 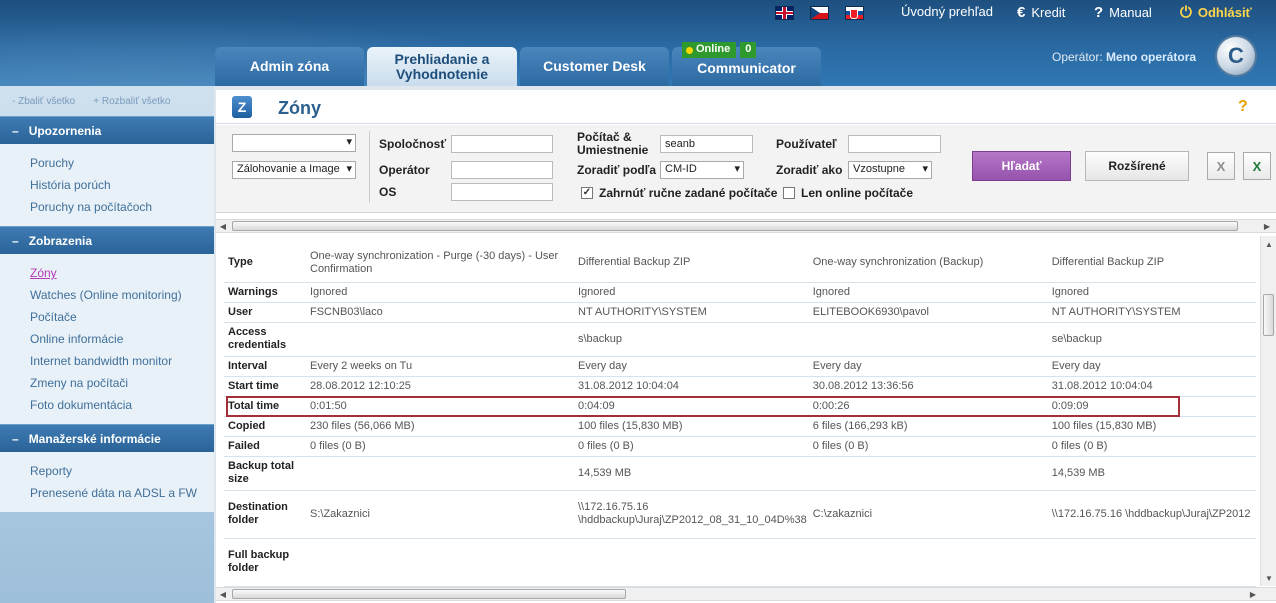 What do you see at coordinates (740, 339) in the screenshot?
I see `table-row: Access credentials s\backup se\backup` at bounding box center [740, 339].